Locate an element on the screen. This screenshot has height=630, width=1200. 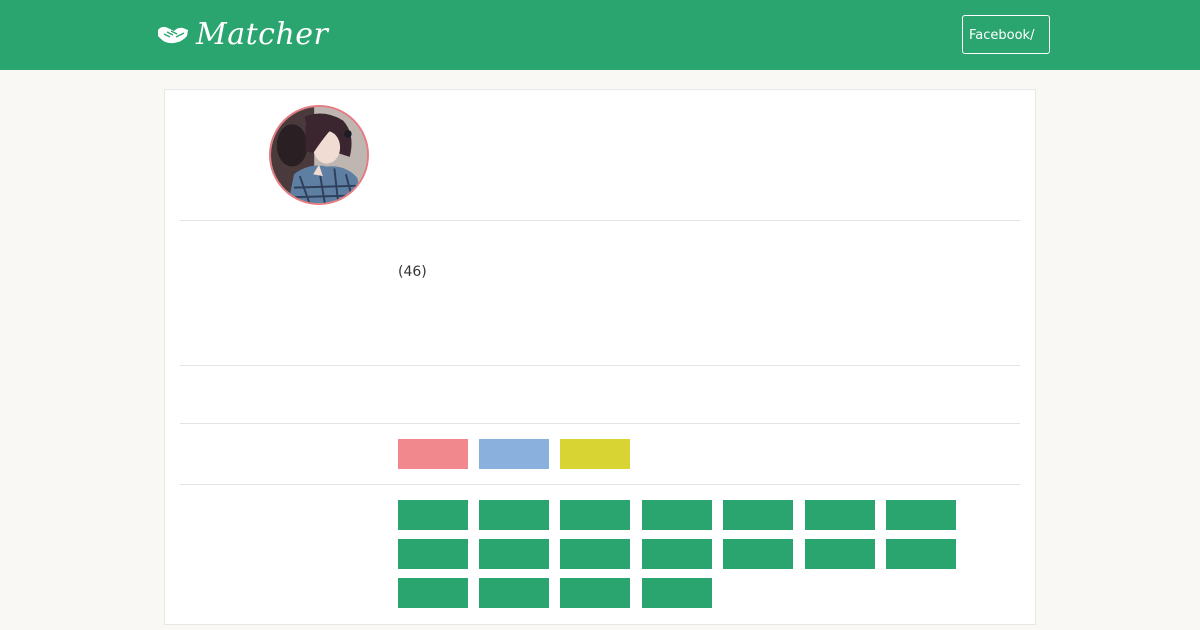
tag-blue is located at coordinates (514, 454).